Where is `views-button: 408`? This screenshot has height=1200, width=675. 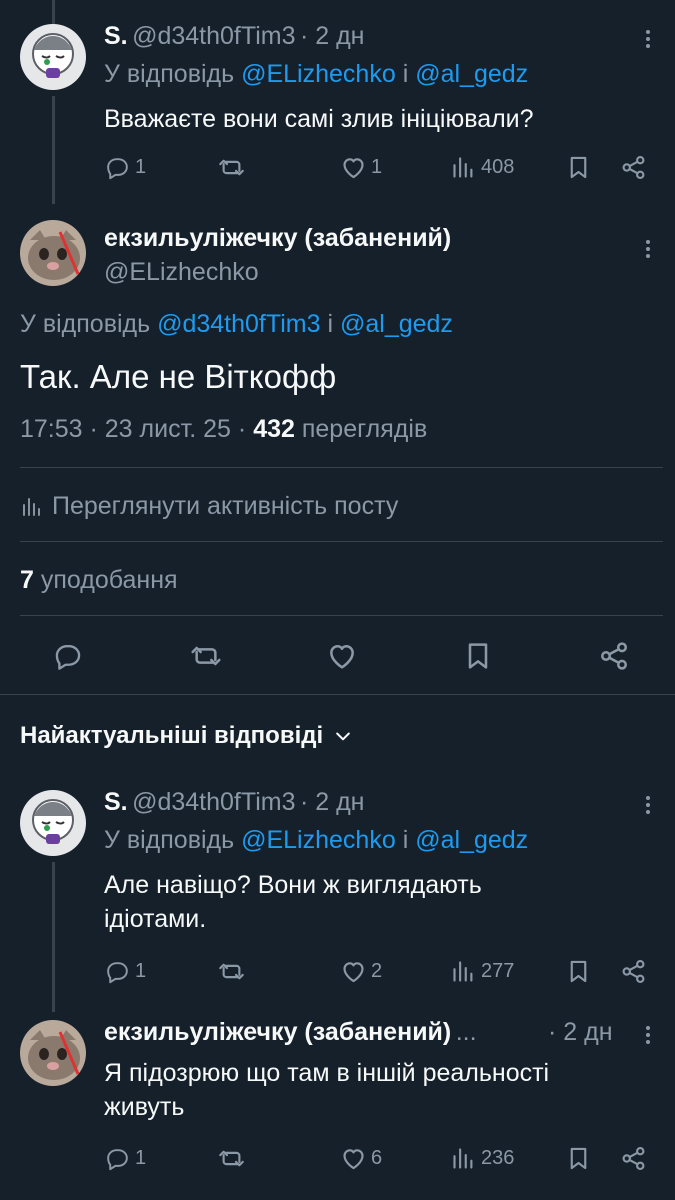 views-button: 408 is located at coordinates (482, 167).